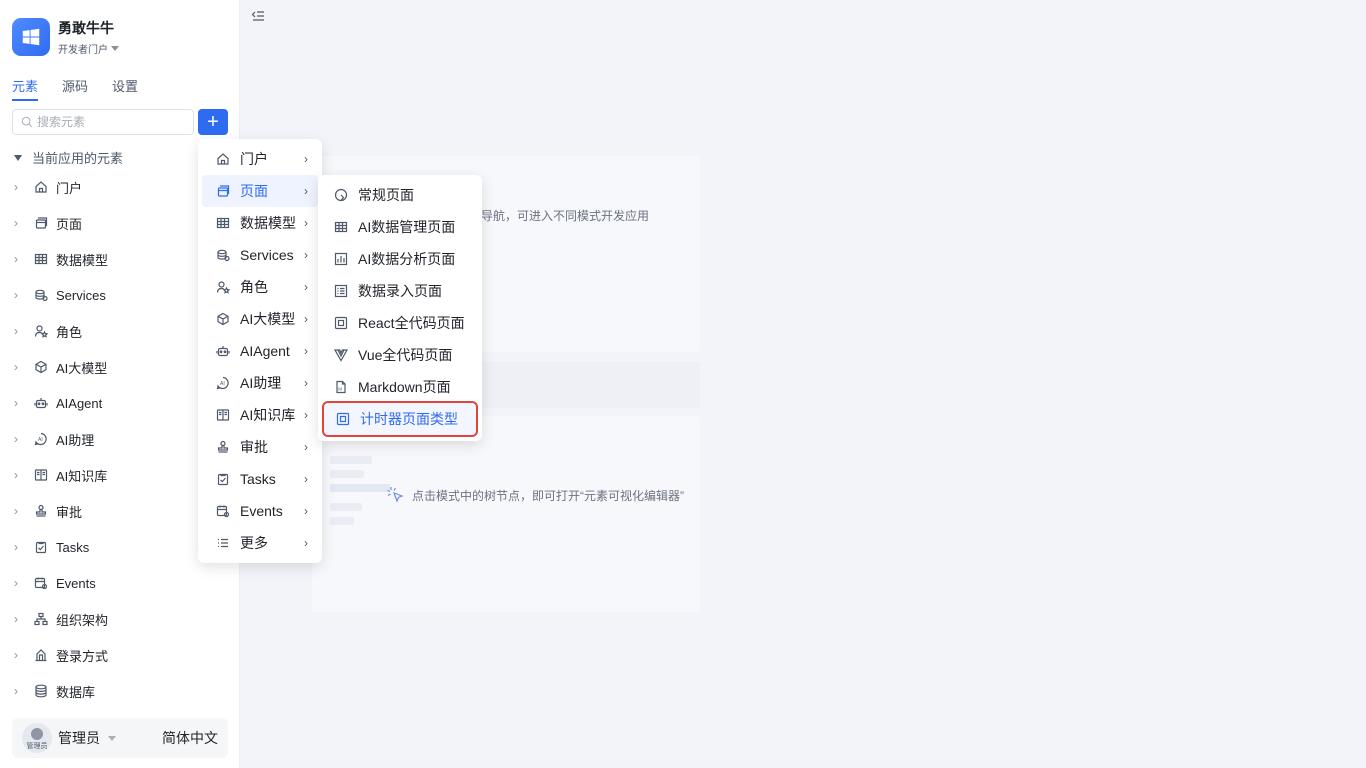 The image size is (1366, 768). Describe the element at coordinates (565, 216) in the screenshot. I see `hint-top: 导航，可进入不同模式开发应用` at that location.